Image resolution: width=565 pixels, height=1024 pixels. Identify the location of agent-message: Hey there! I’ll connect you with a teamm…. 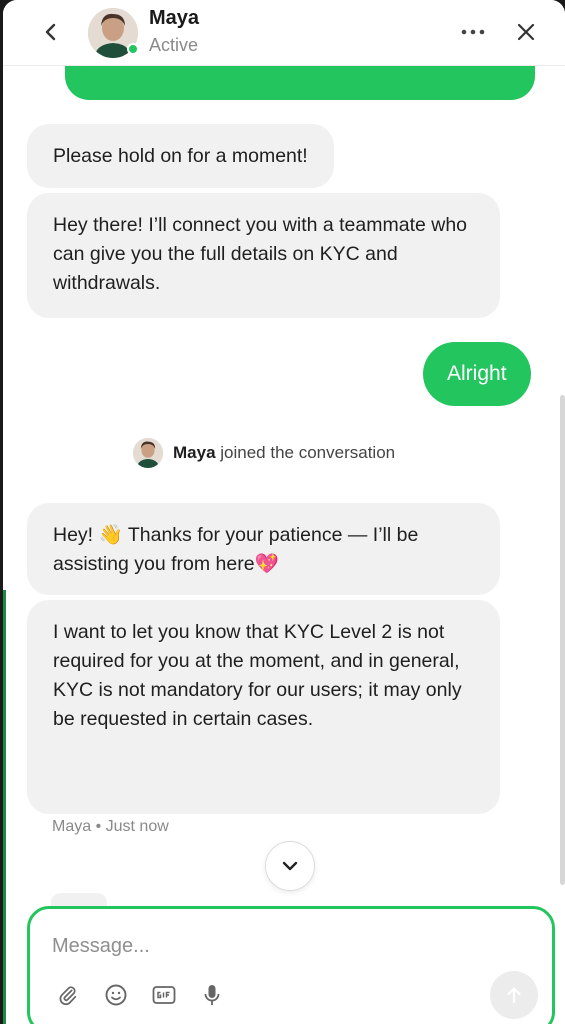
(263, 255).